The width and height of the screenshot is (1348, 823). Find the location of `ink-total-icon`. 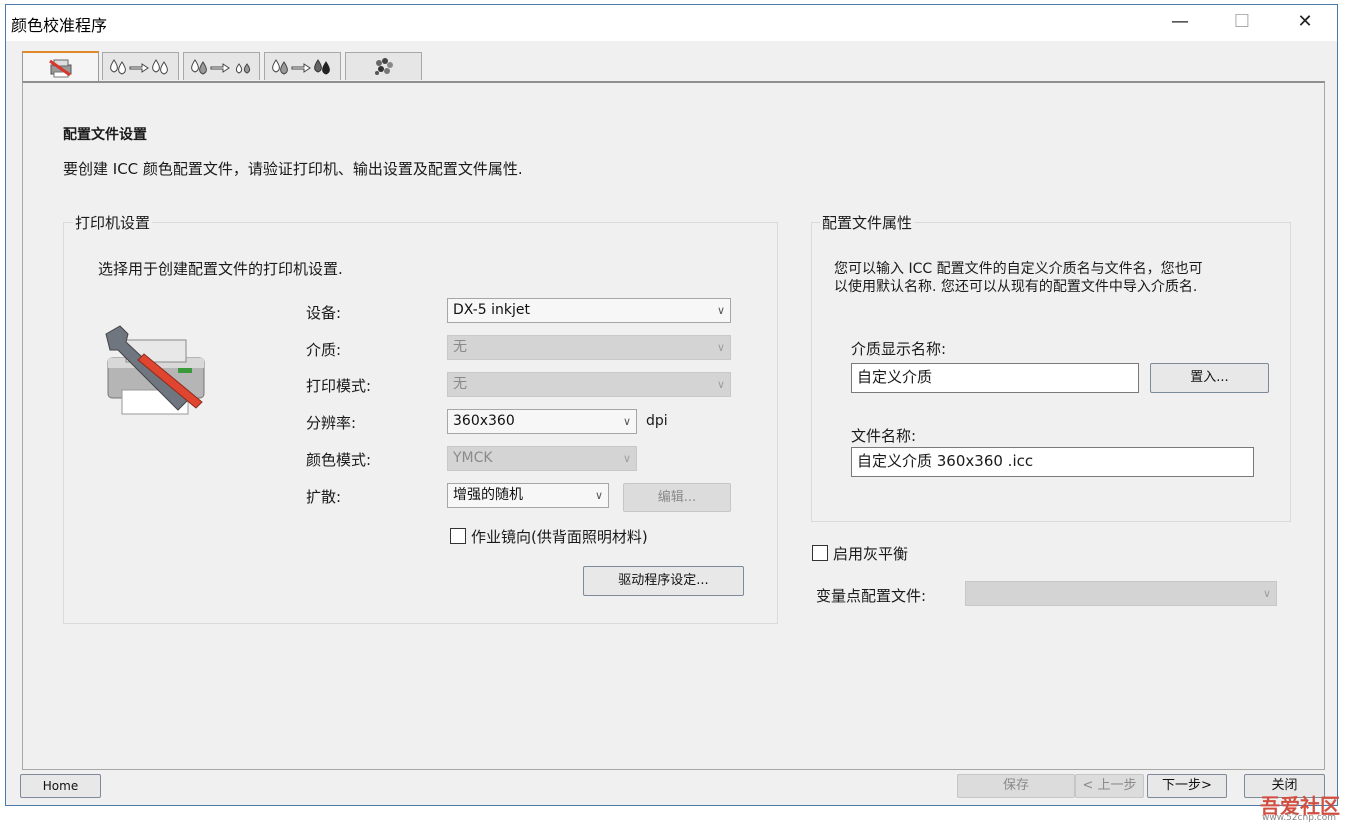

ink-total-icon is located at coordinates (300, 66).